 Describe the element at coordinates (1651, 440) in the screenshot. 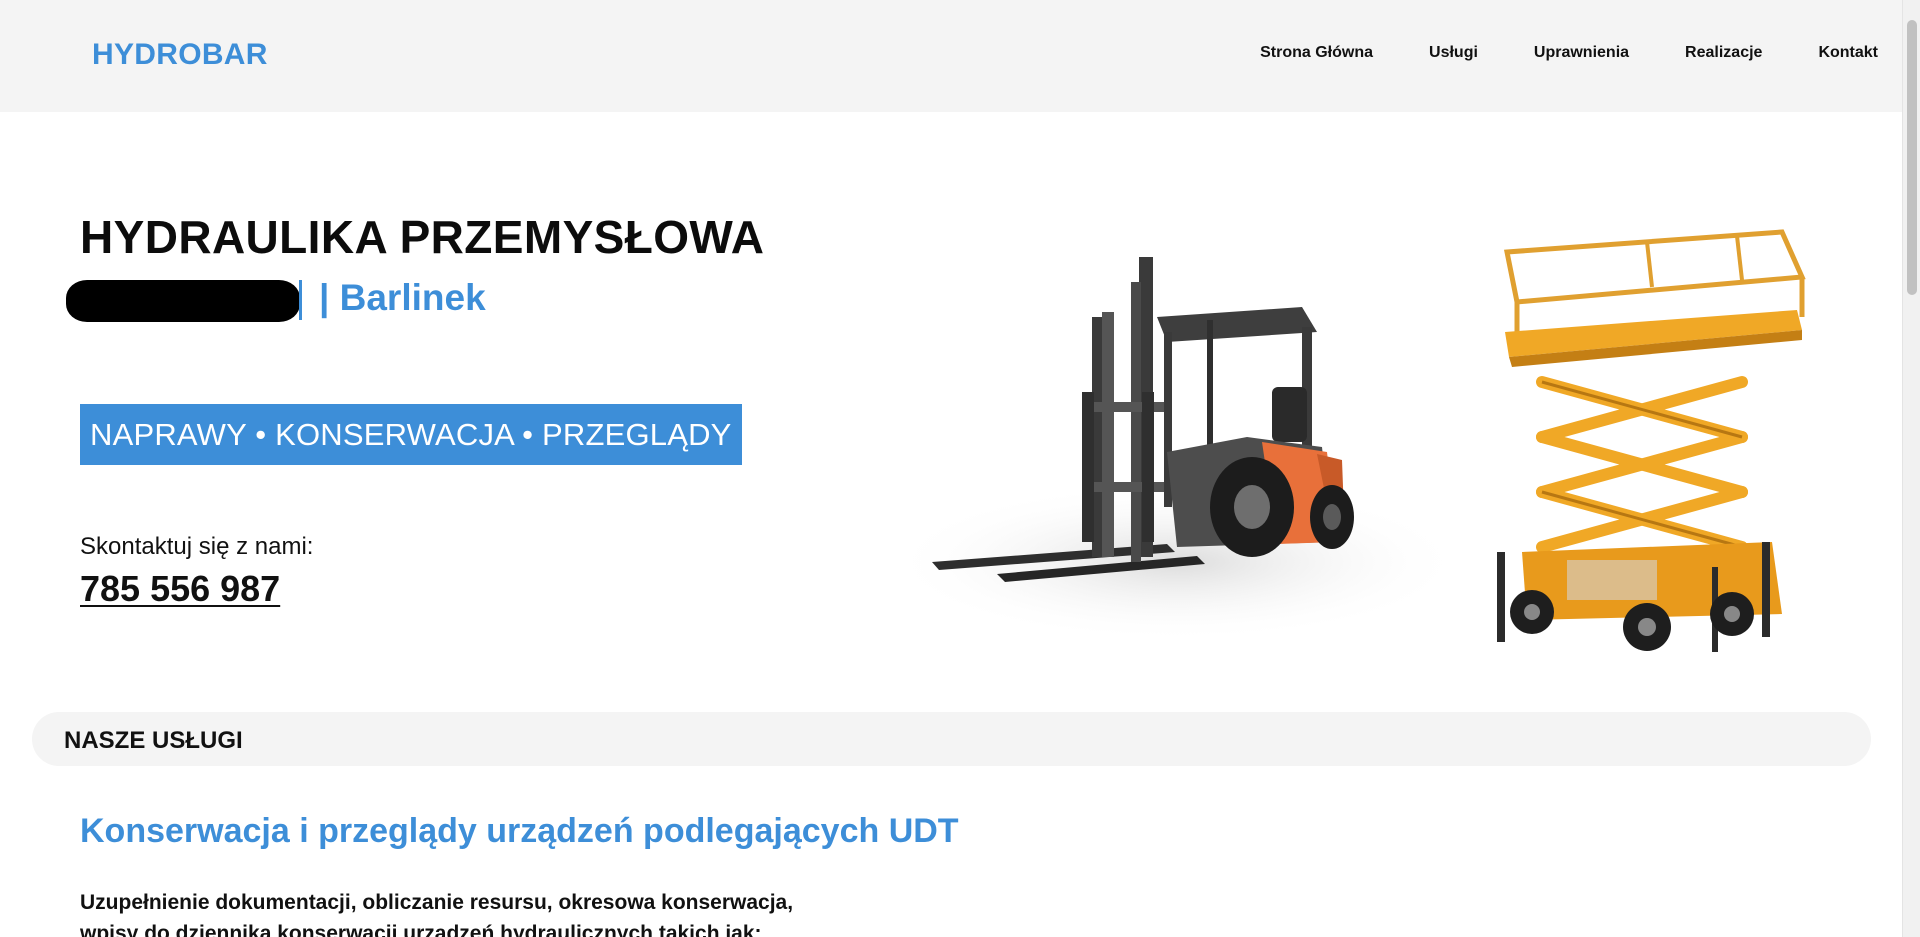

I see `scissor-lift-image` at that location.